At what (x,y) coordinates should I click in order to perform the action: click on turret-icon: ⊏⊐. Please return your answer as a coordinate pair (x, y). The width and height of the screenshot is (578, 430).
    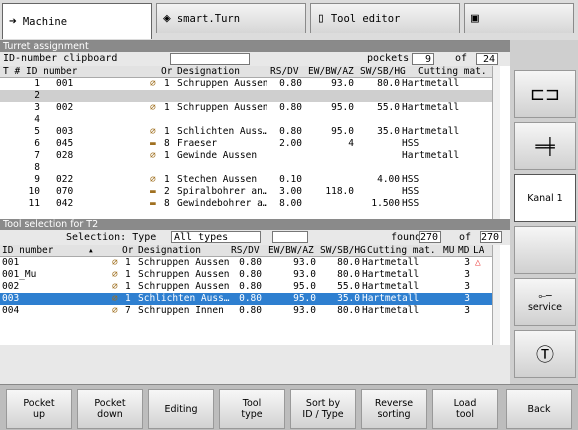
    Looking at the image, I should click on (545, 94).